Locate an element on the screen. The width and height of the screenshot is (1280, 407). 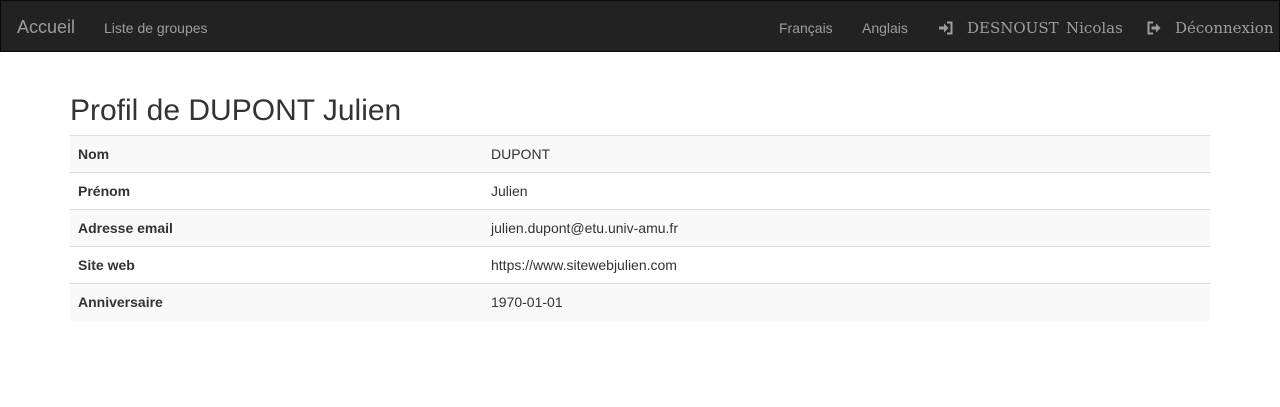
page-title: Profil de DUPONT Julien is located at coordinates (236, 110).